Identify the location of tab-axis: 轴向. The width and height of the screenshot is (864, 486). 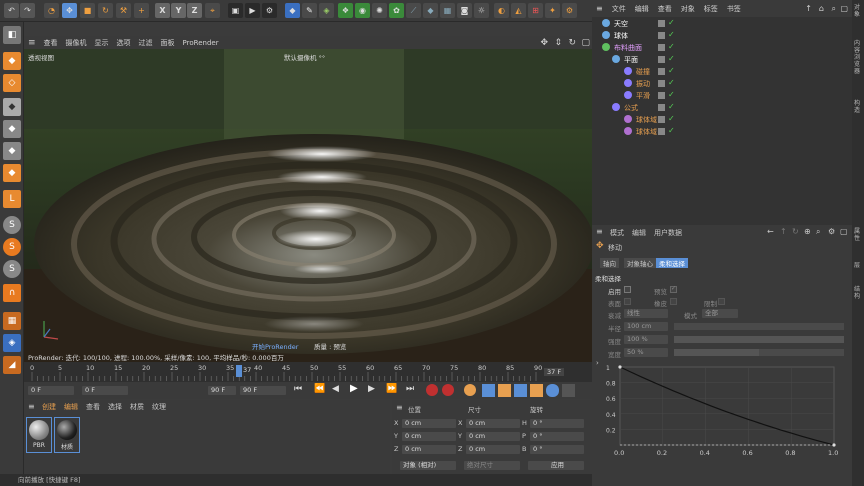
(609, 263).